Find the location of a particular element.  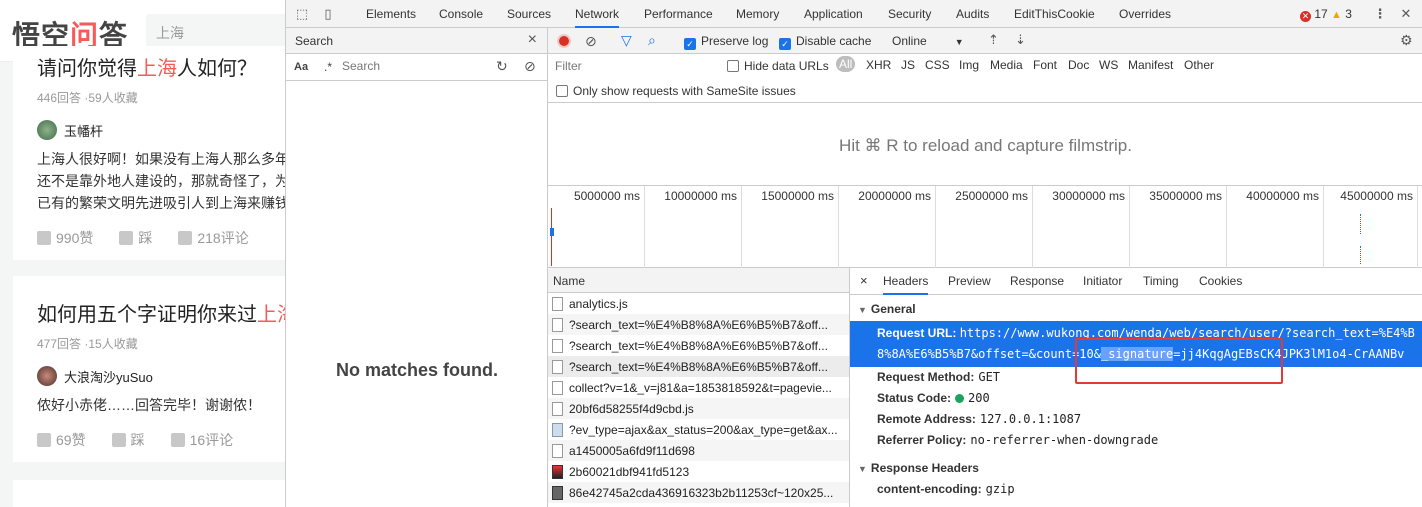

type-filter-img: Img is located at coordinates (969, 65).